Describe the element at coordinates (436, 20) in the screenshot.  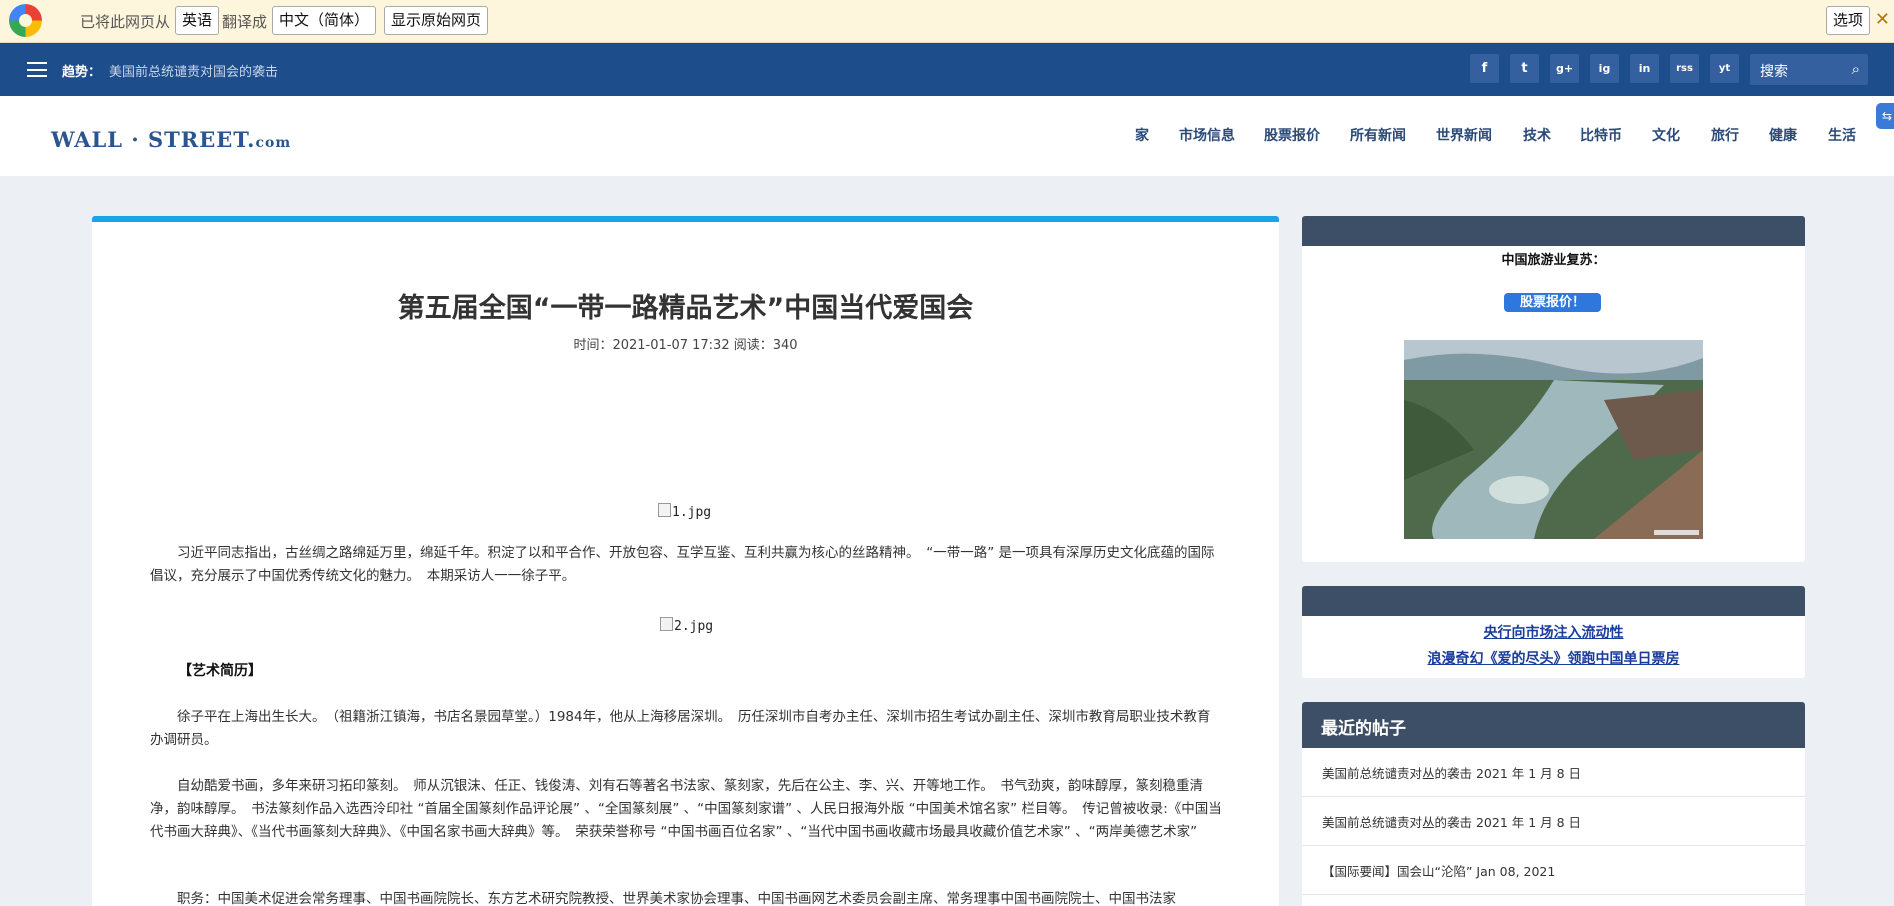
I see `show-original-button: 显示原始网页` at that location.